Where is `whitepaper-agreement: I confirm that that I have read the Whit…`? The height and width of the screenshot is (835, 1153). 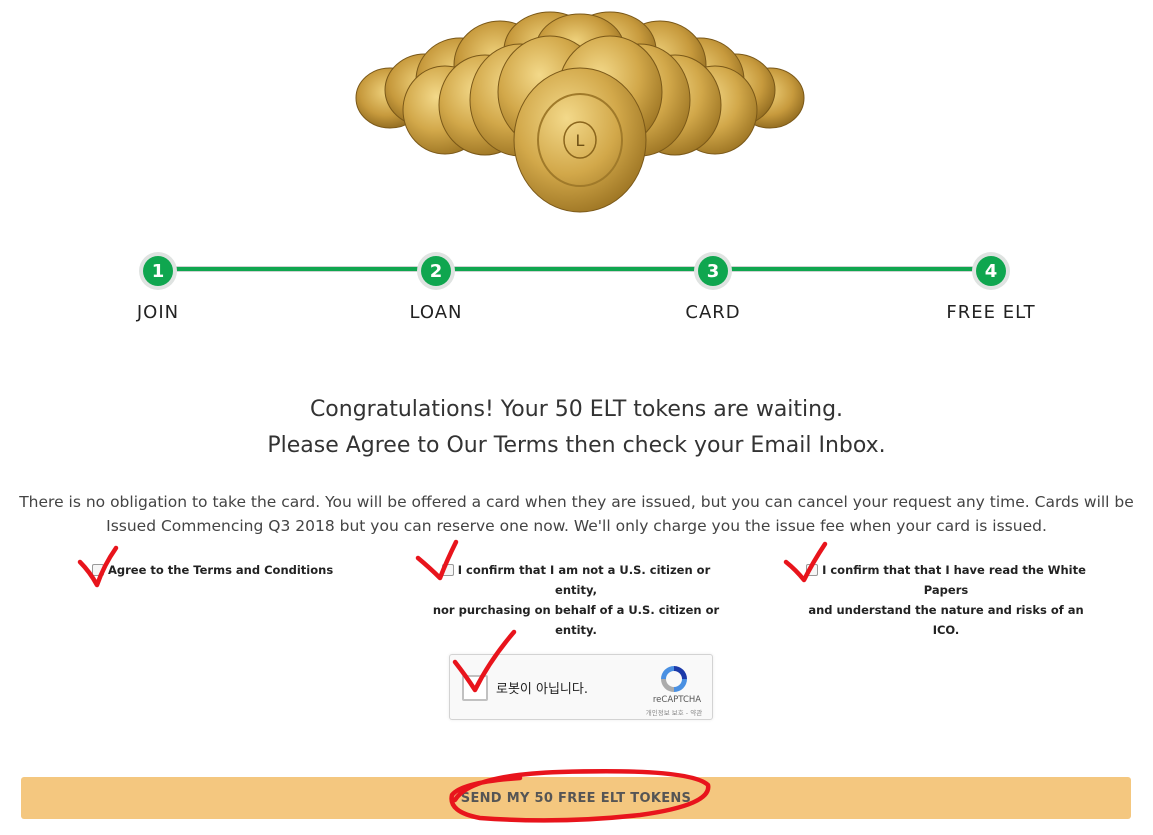 whitepaper-agreement: I confirm that that I have read the Whit… is located at coordinates (946, 600).